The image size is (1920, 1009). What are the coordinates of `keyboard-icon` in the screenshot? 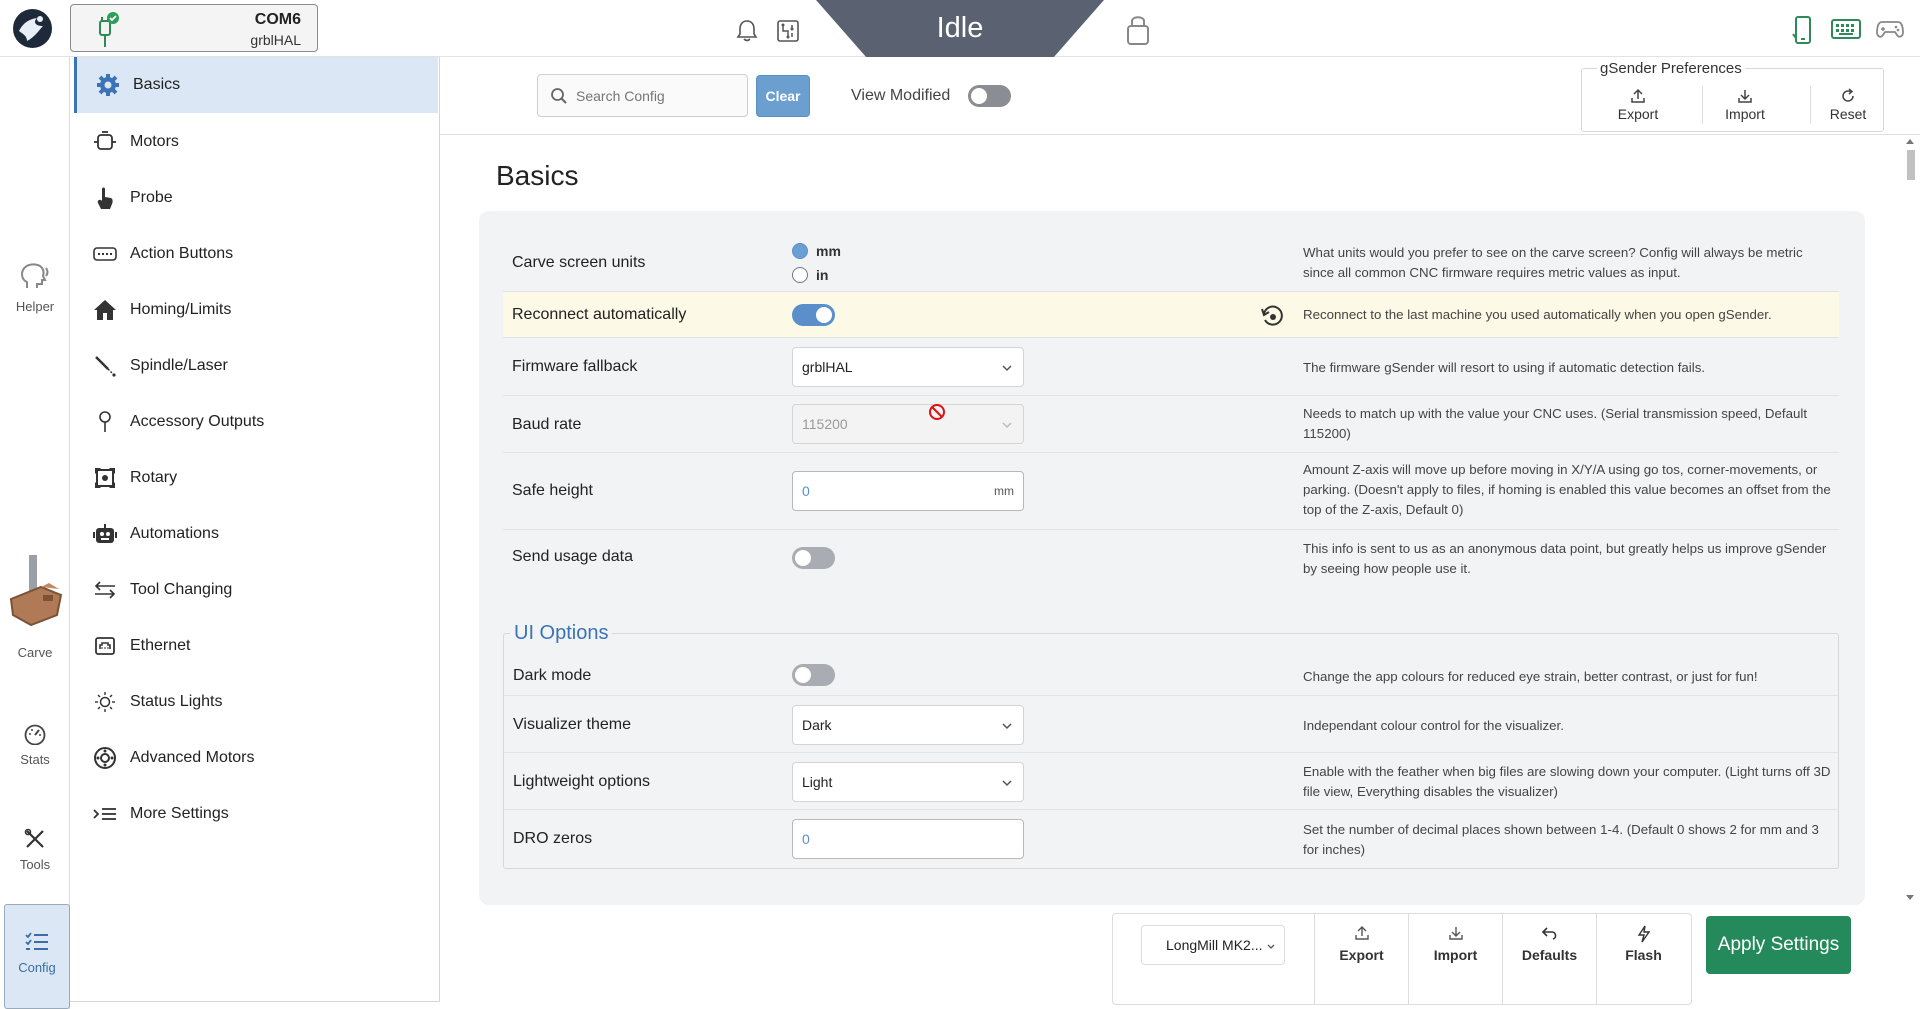 It's located at (1846, 31).